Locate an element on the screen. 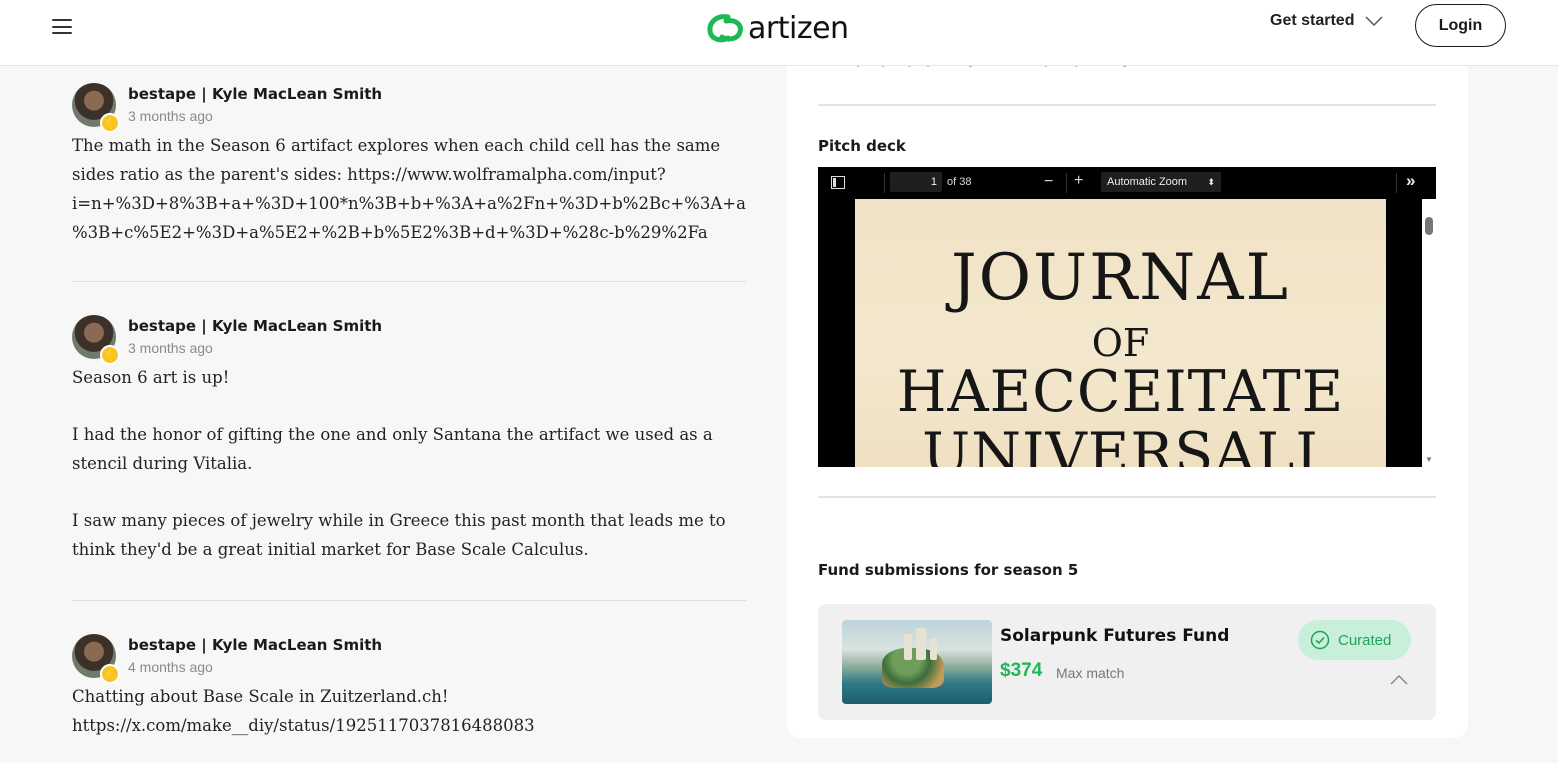  zoom-in-icon: + is located at coordinates (1078, 181).